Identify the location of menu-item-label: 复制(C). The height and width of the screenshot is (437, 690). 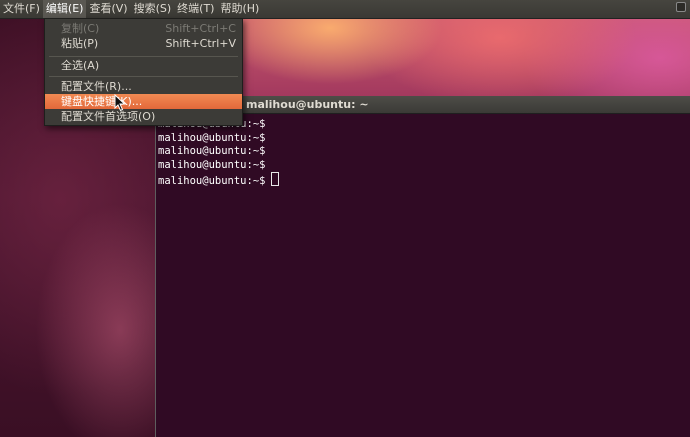
(80, 28).